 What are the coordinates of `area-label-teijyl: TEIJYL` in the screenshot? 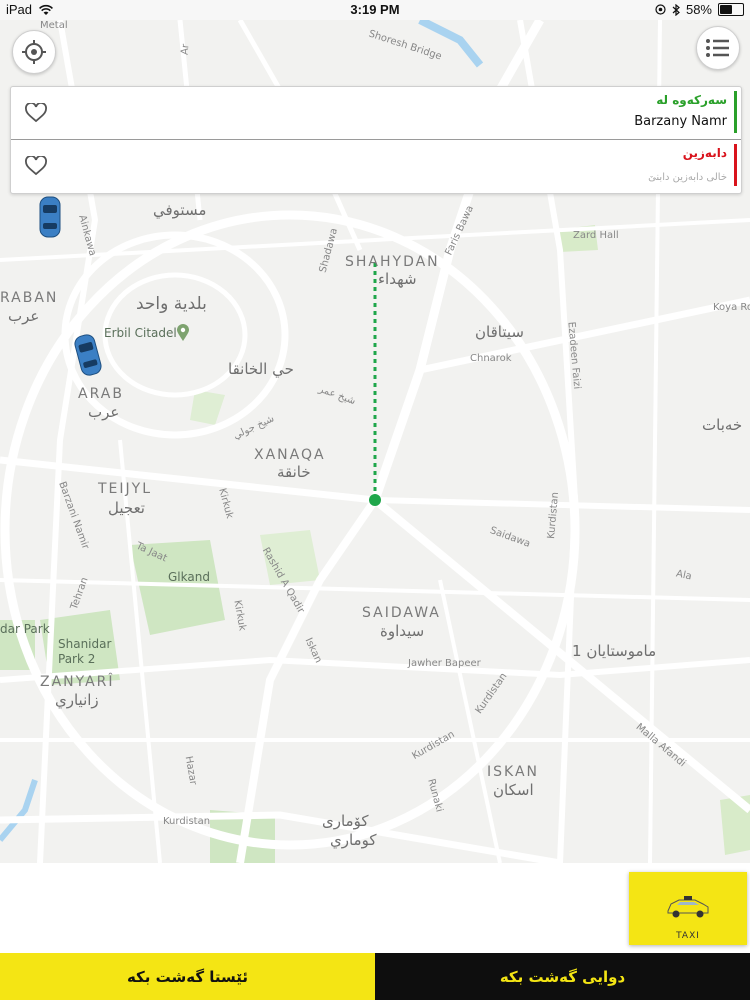 It's located at (125, 489).